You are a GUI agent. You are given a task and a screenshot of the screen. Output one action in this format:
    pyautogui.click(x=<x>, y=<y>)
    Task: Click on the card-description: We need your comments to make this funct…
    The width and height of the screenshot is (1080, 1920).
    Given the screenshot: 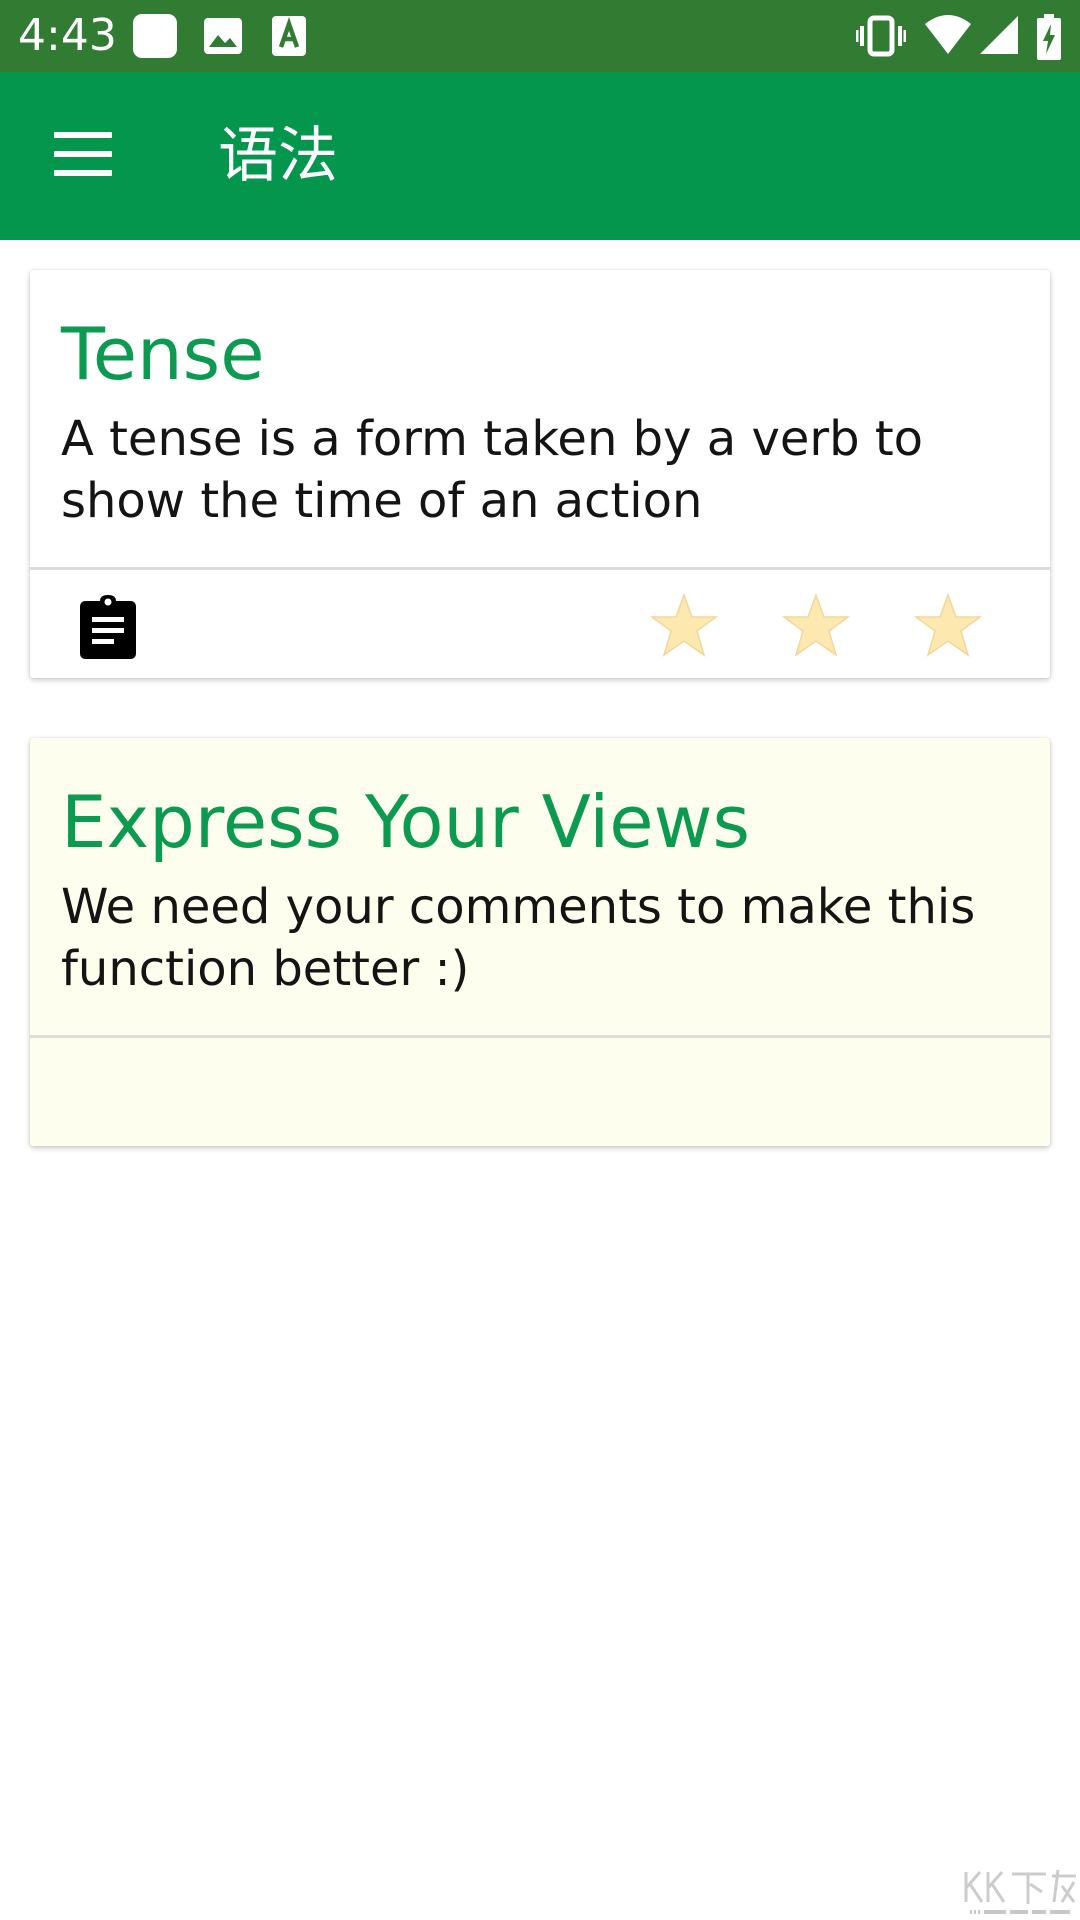 What is the action you would take?
    pyautogui.click(x=518, y=938)
    